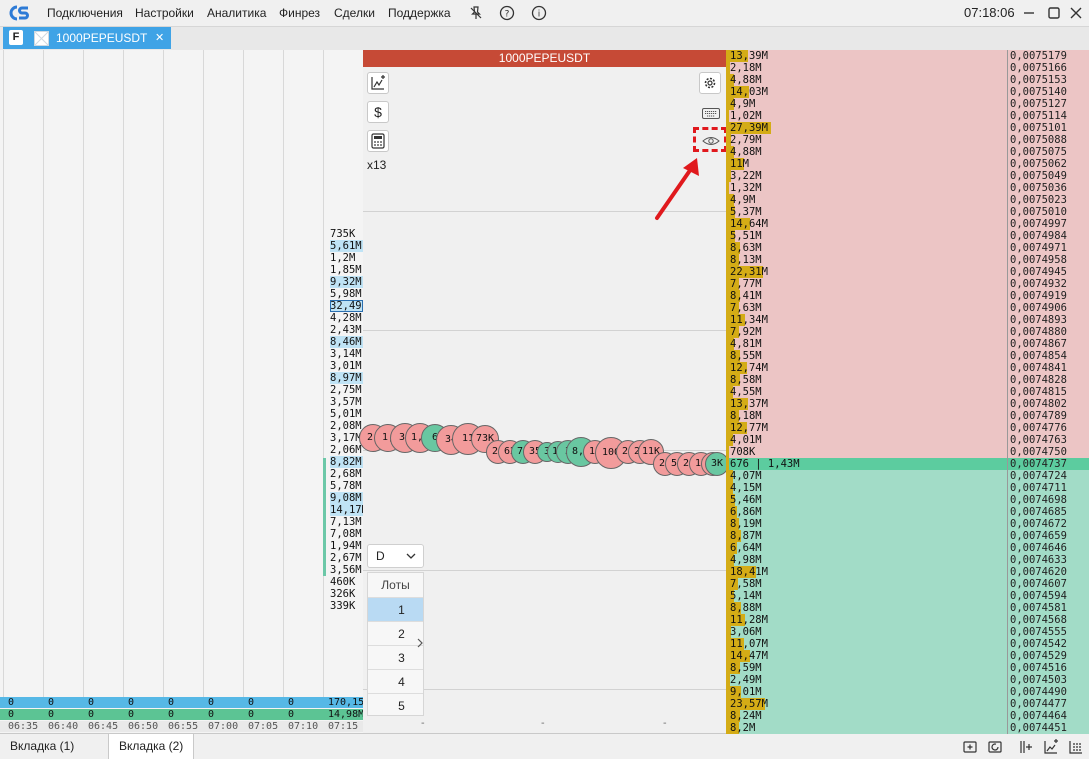 This screenshot has width=1089, height=759. I want to click on ask-row: 8,55M 0,0074854, so click(907, 356).